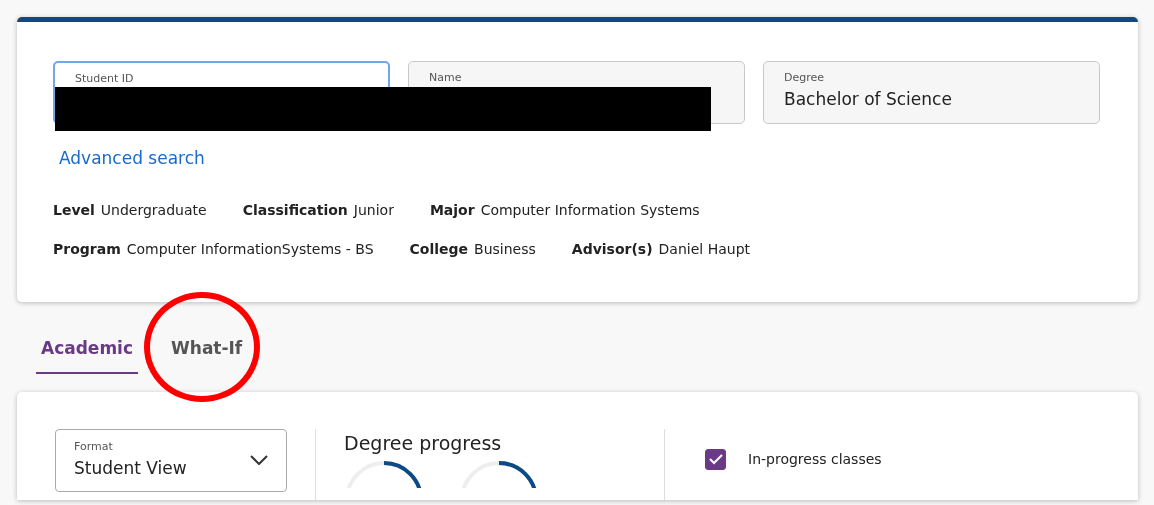 Image resolution: width=1154 pixels, height=505 pixels. Describe the element at coordinates (132, 159) in the screenshot. I see `advanced-search-link: Advanced search` at that location.